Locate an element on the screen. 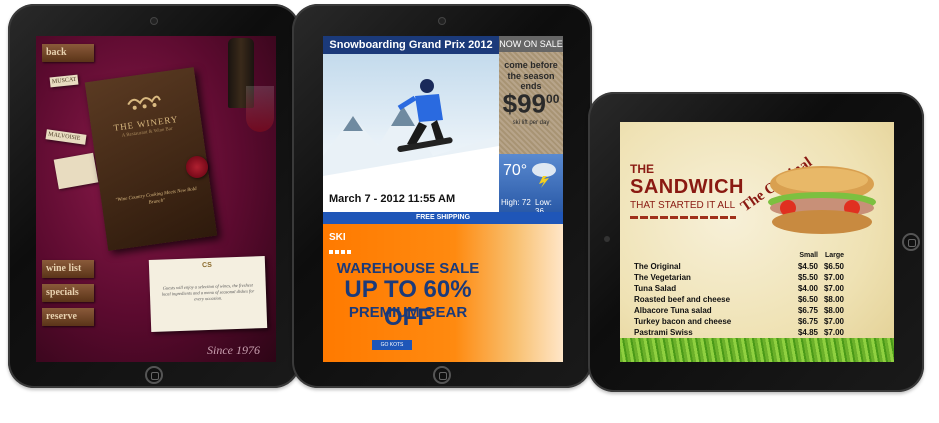 This screenshot has width=939, height=423. price-cents: 00 is located at coordinates (553, 99).